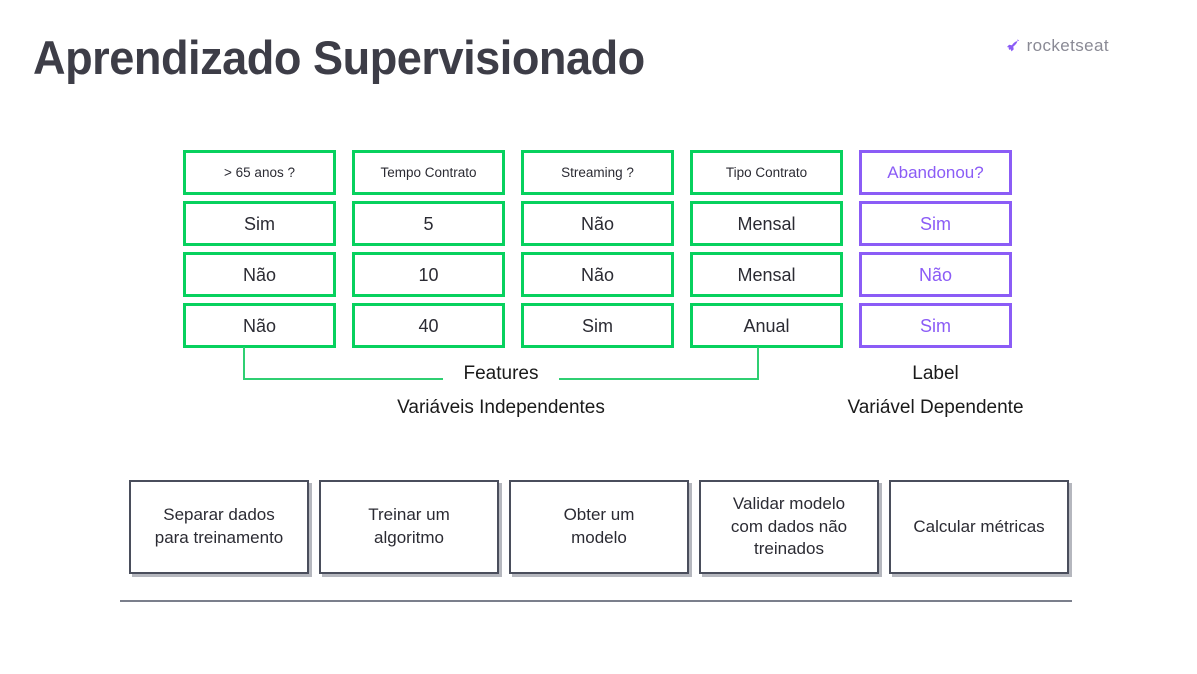 The image size is (1197, 674). What do you see at coordinates (219, 527) in the screenshot?
I see `process-step: Separar dados para treinamento` at bounding box center [219, 527].